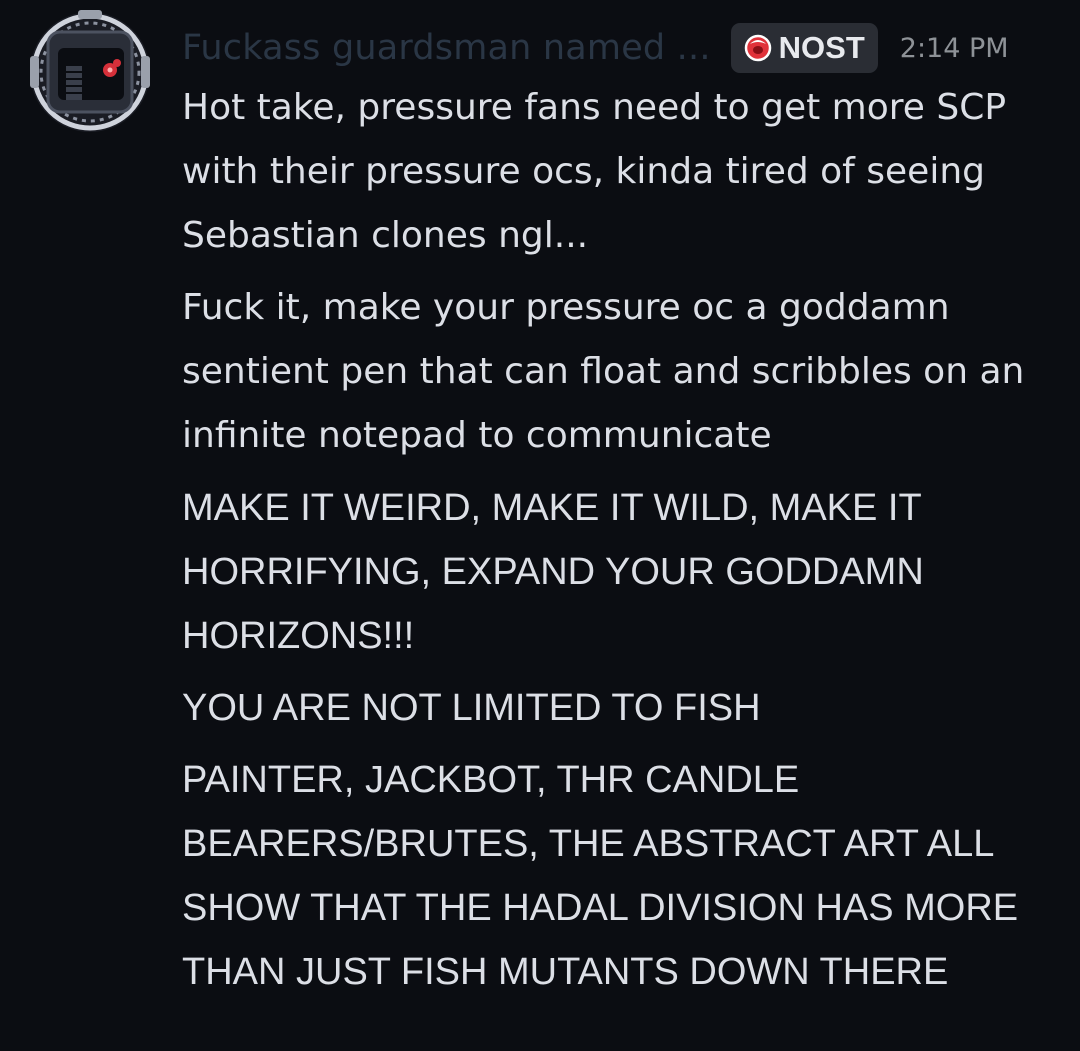 The height and width of the screenshot is (1051, 1080). I want to click on message-header: Fuckass guardsman named ... NOST 2:14 PM, so click(622, 48).